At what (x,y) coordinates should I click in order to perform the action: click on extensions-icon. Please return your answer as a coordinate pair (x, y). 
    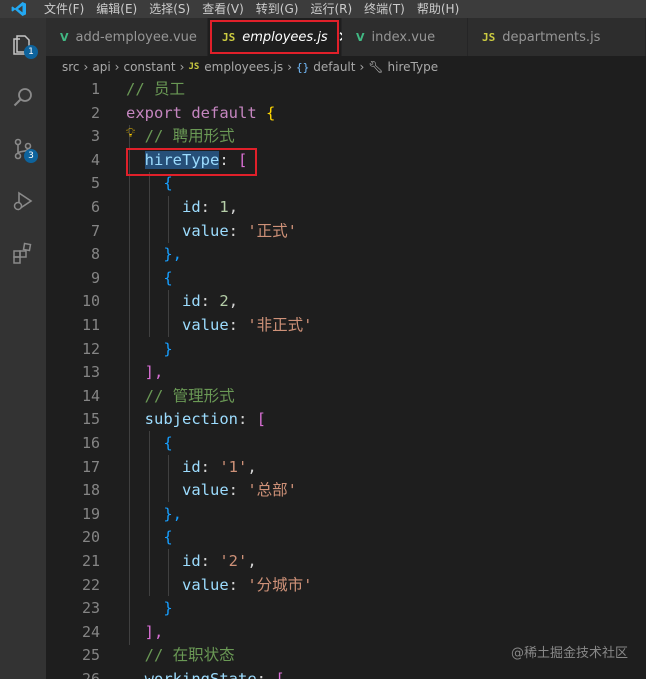
    Looking at the image, I should click on (22, 253).